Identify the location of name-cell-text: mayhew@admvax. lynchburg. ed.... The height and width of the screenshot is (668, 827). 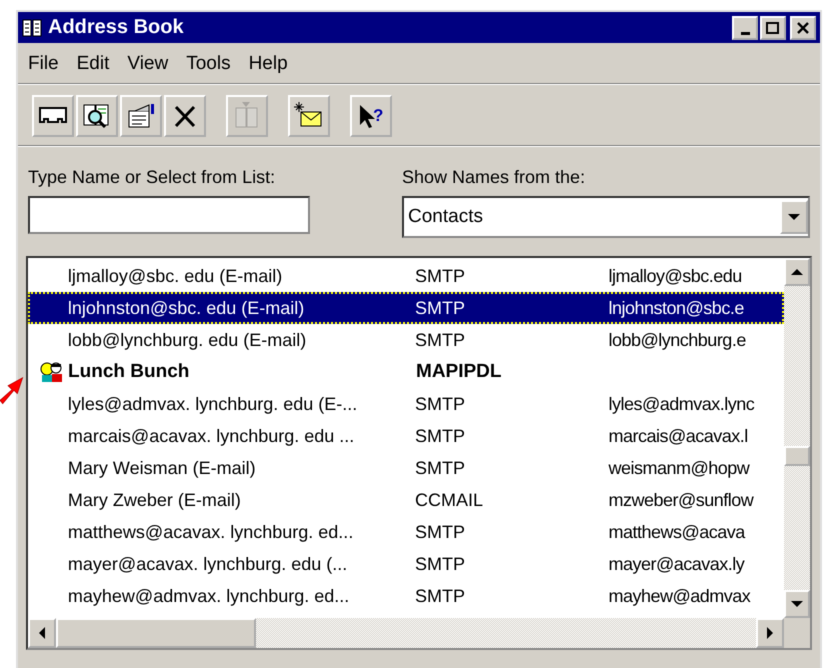
(209, 596).